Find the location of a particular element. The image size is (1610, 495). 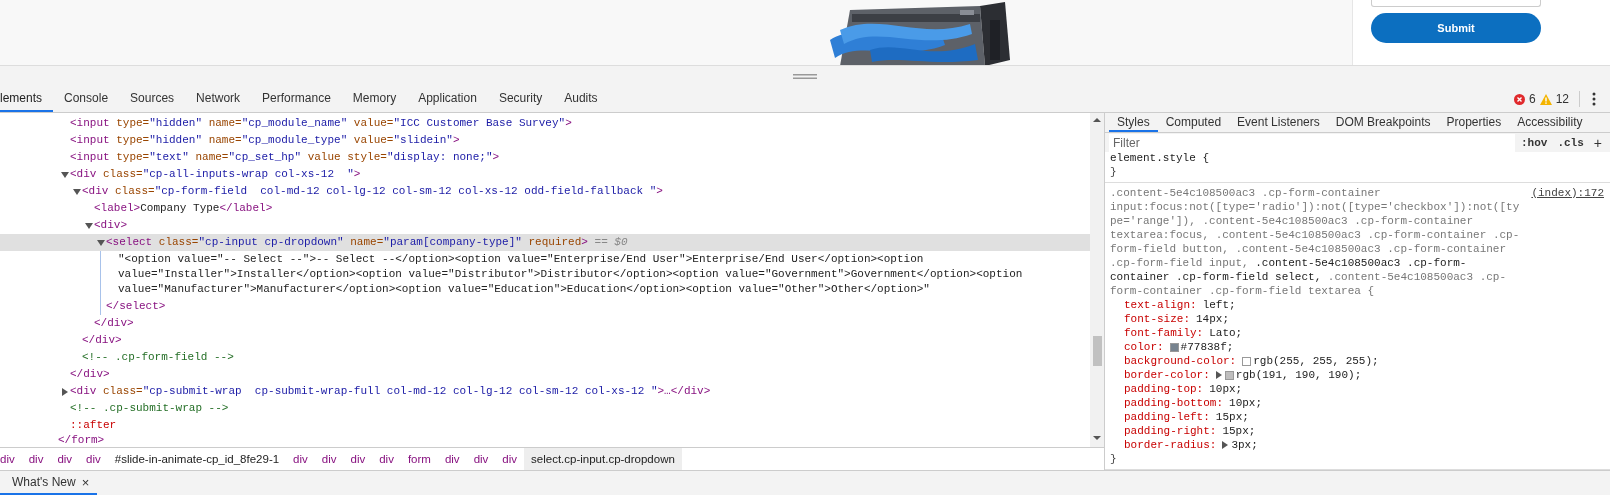

css-property: font-family: is located at coordinates (1164, 333).